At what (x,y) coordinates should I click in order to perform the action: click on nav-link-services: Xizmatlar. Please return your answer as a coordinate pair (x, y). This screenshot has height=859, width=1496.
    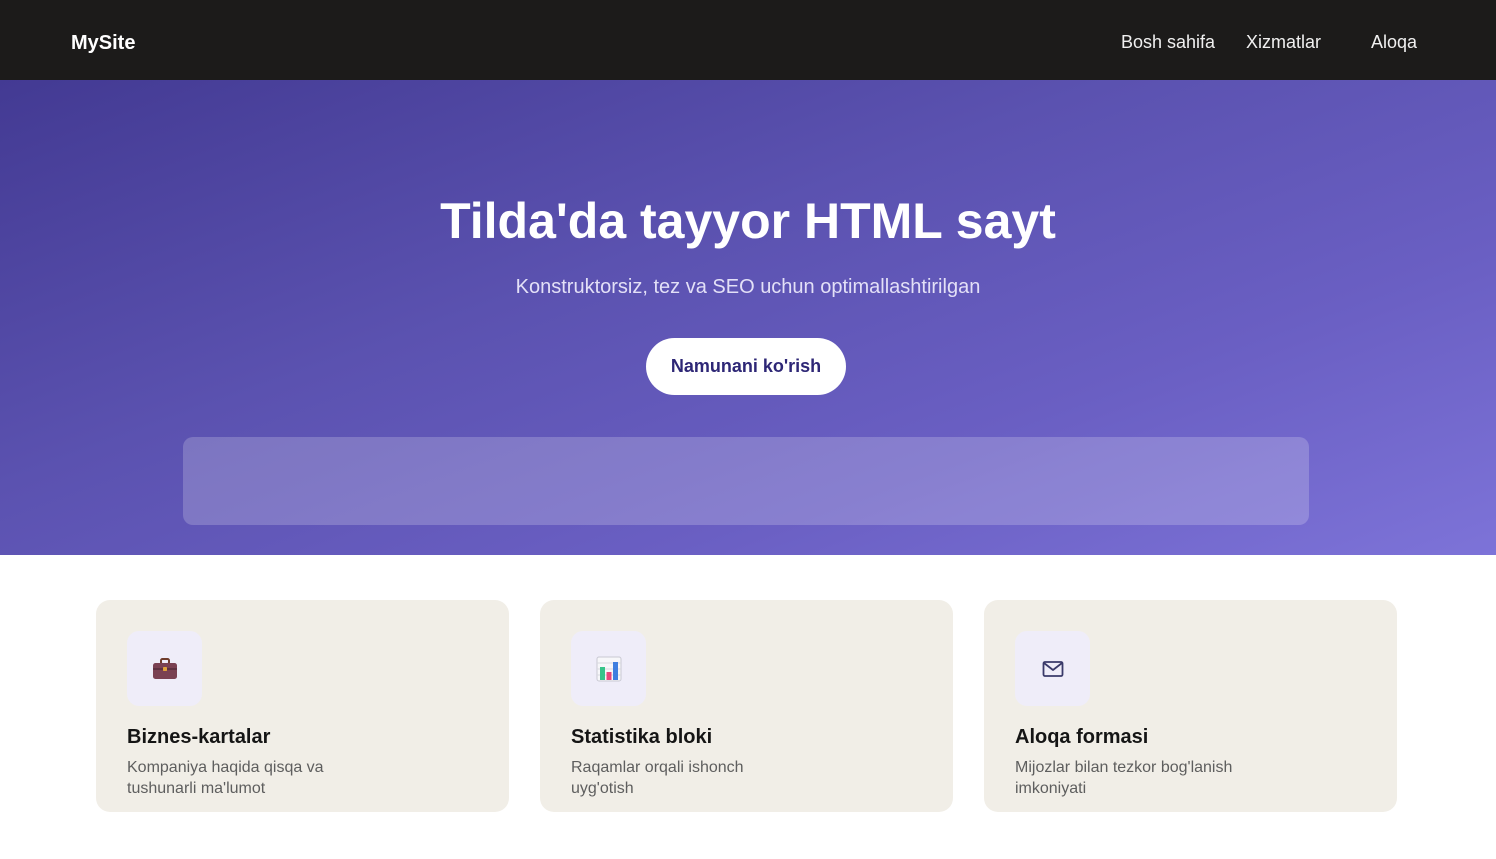
    Looking at the image, I should click on (1283, 42).